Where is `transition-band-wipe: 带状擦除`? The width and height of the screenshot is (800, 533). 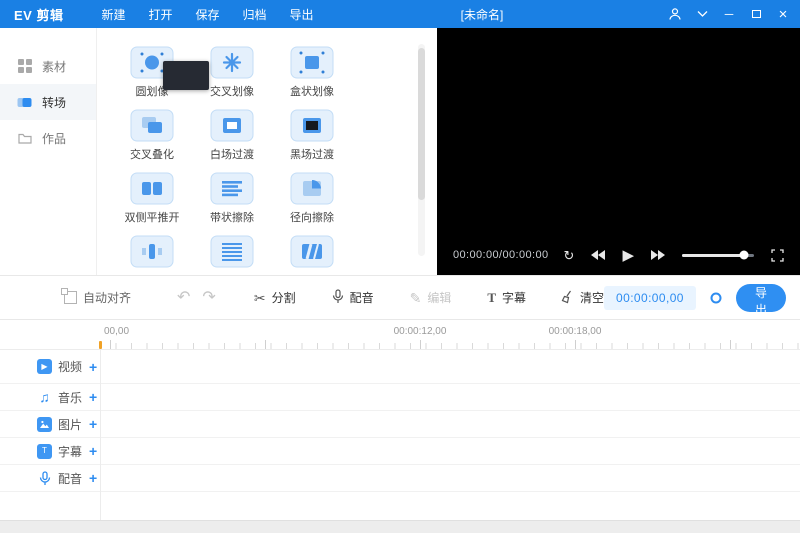 transition-band-wipe: 带状擦除 is located at coordinates (232, 198).